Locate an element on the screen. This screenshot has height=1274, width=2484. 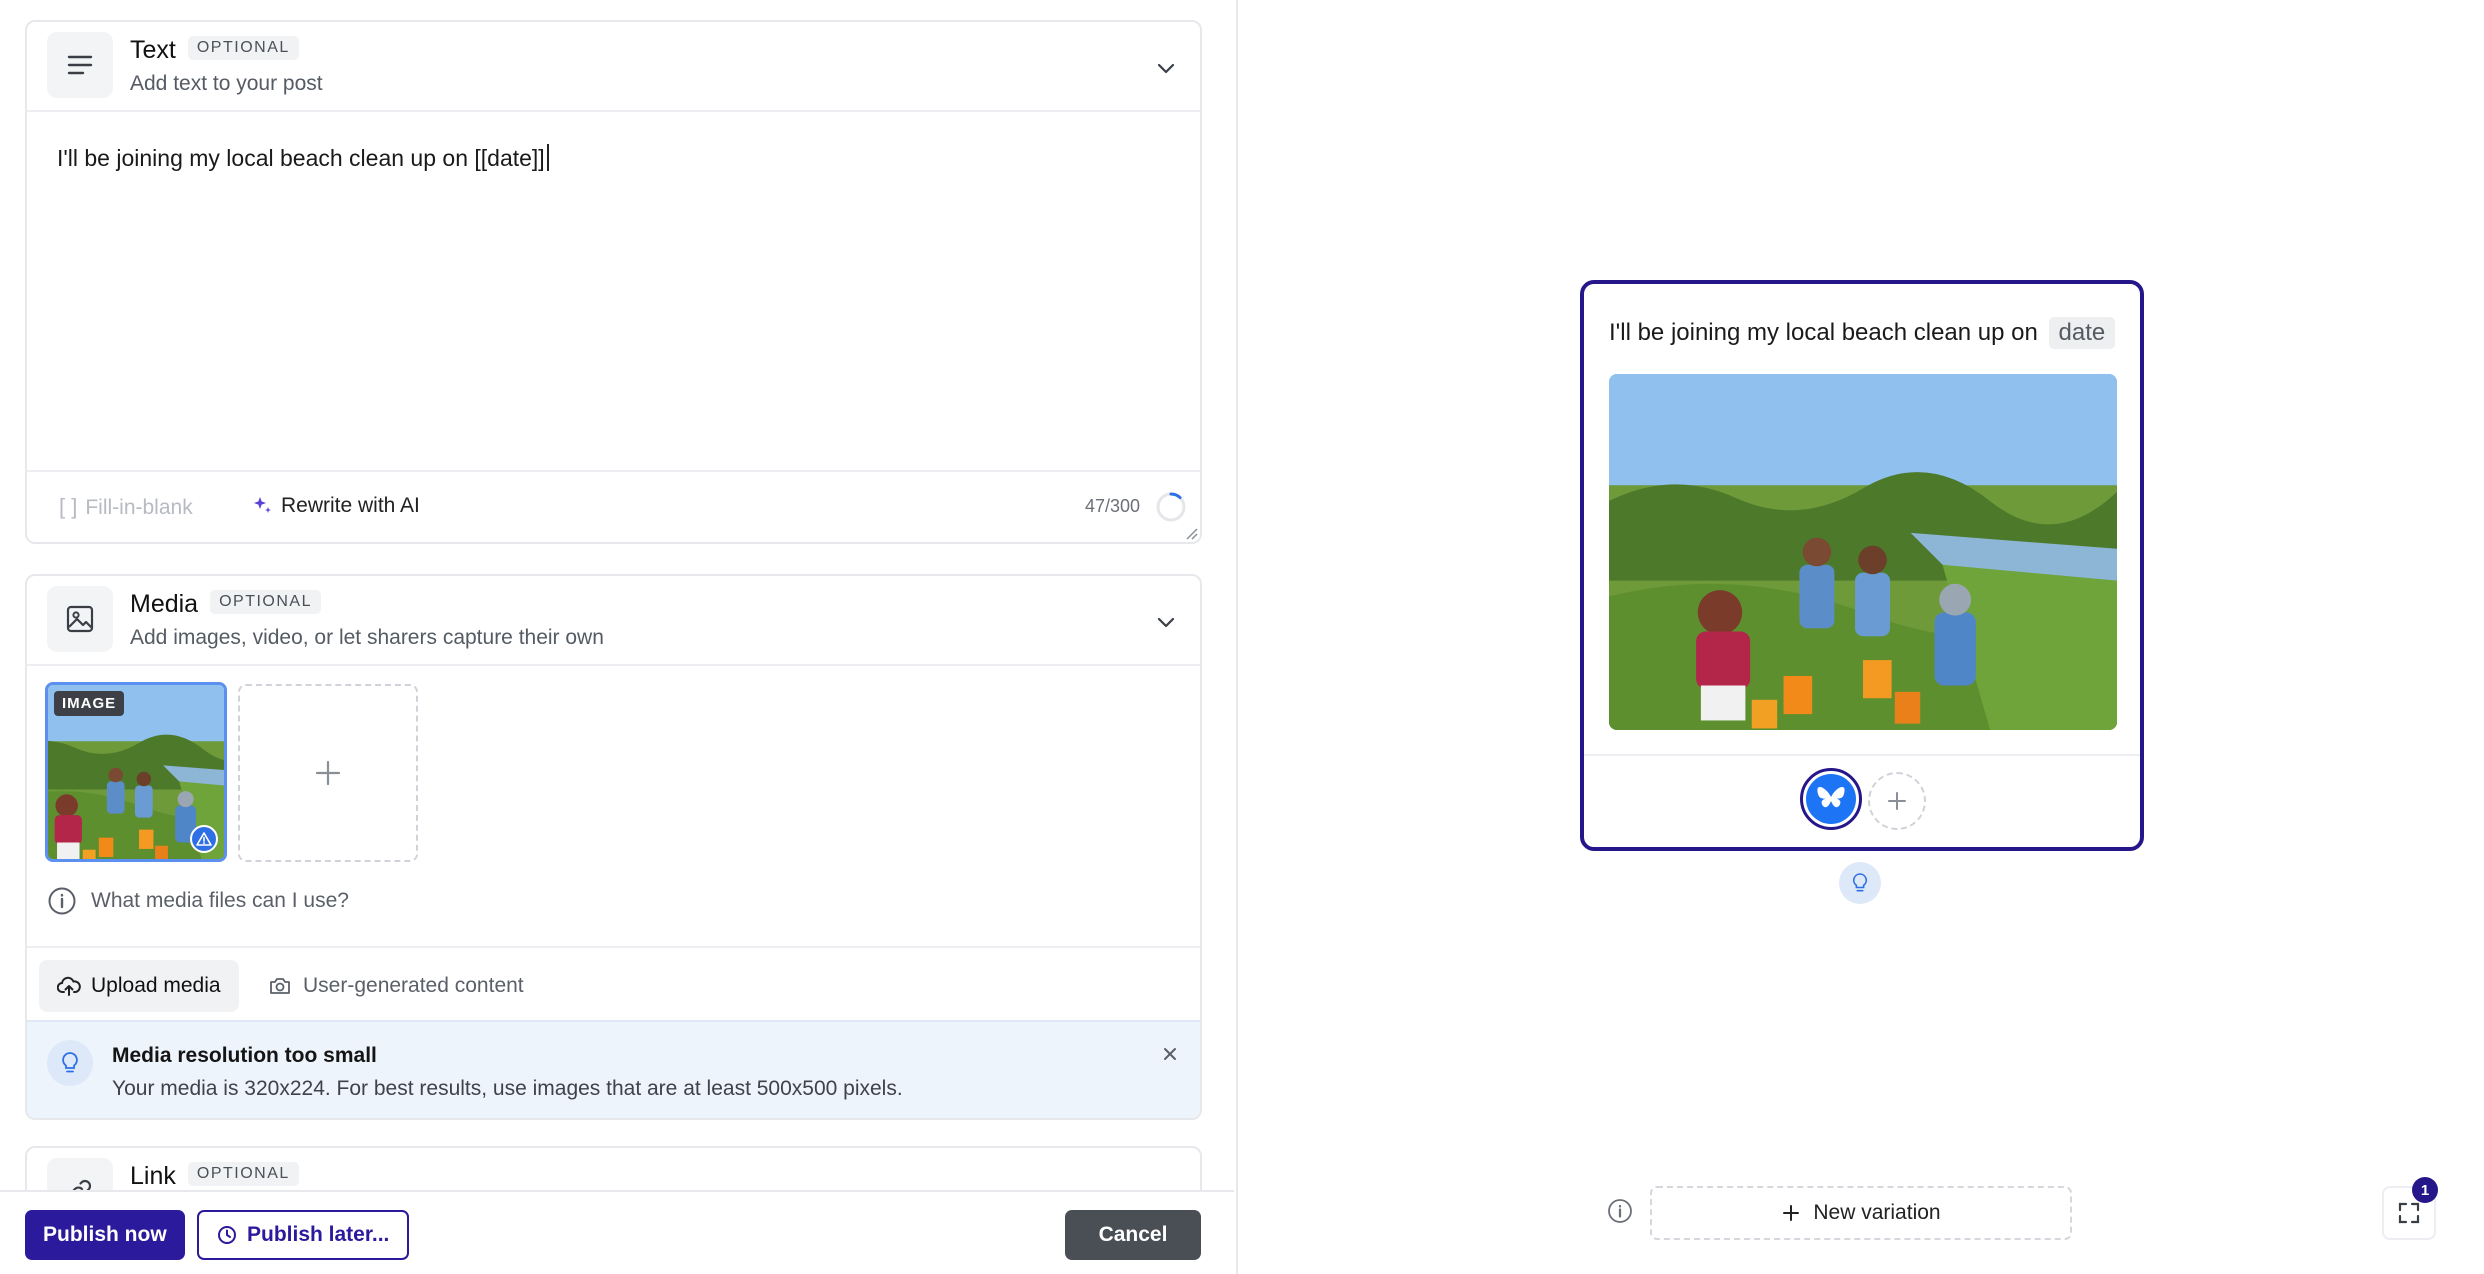
cloud-upload-icon is located at coordinates (69, 986).